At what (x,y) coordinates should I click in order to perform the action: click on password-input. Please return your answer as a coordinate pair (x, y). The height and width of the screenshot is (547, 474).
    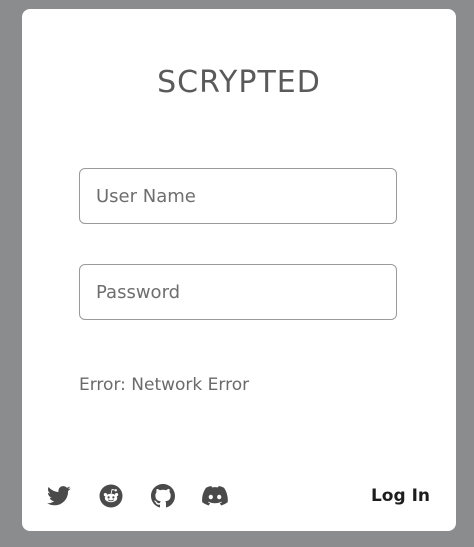
    Looking at the image, I should click on (238, 292).